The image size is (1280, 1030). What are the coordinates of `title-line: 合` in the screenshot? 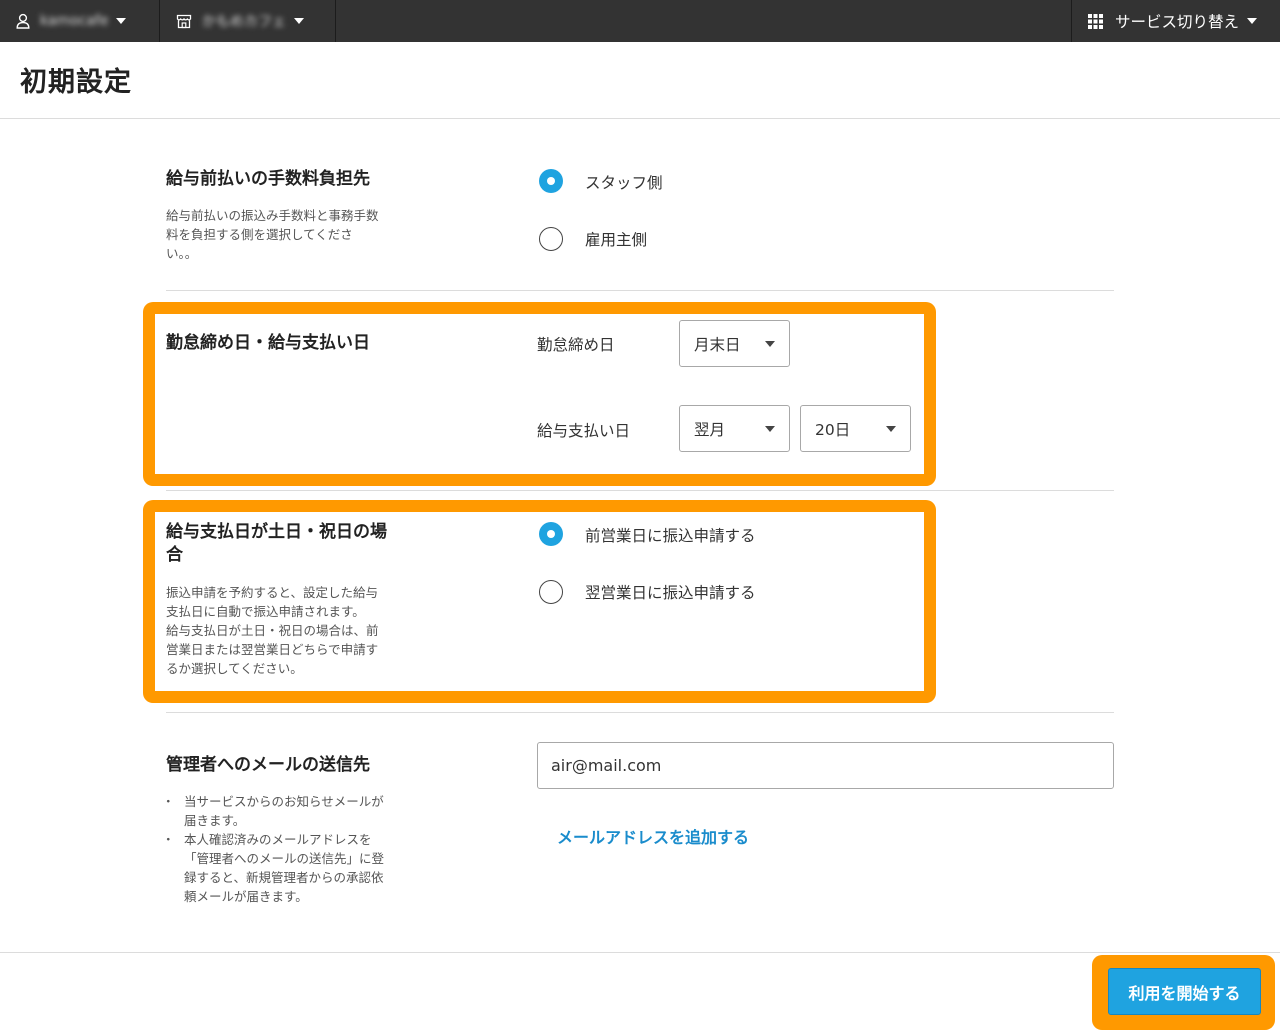 It's located at (174, 555).